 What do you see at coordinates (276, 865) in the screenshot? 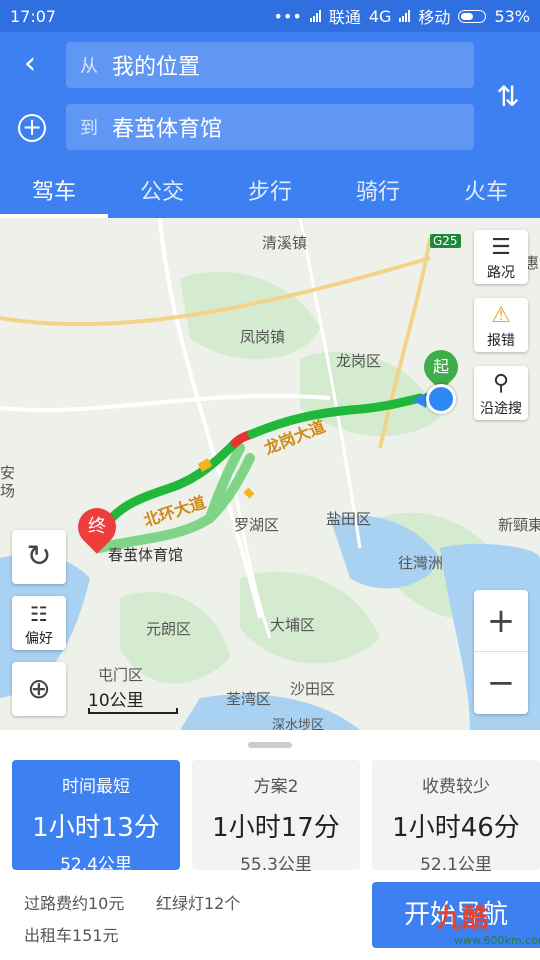
I see `plan-distance: 55.3公里` at bounding box center [276, 865].